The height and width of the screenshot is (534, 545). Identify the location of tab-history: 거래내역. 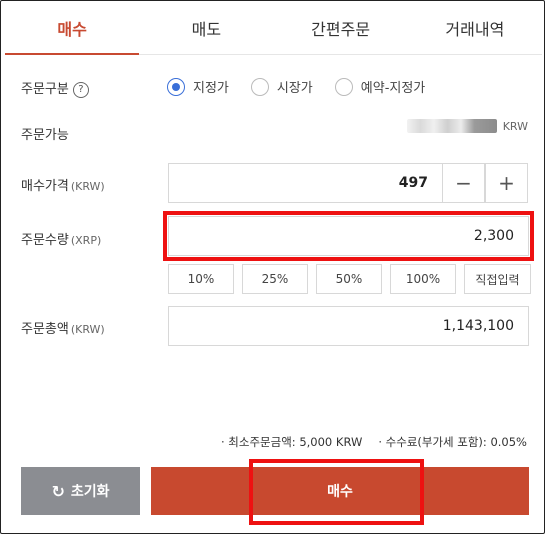
(475, 27).